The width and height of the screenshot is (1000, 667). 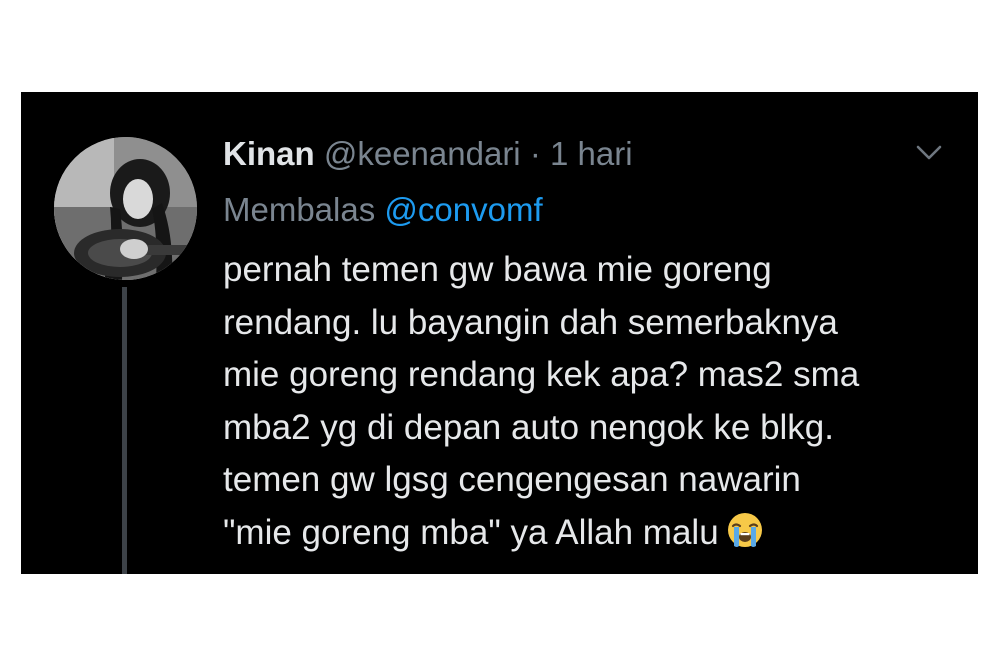 What do you see at coordinates (745, 530) in the screenshot?
I see `loudly-crying-face-icon` at bounding box center [745, 530].